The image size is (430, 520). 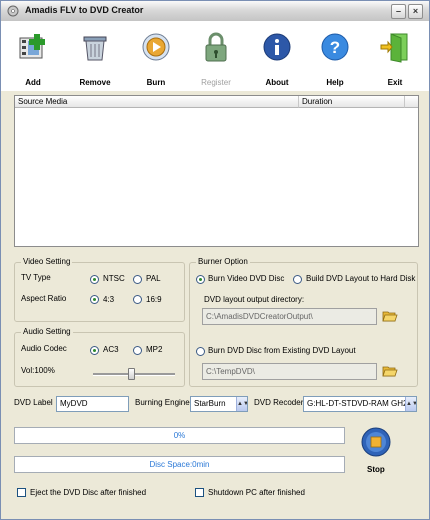 I want to click on minimize-button: –, so click(x=398, y=11).